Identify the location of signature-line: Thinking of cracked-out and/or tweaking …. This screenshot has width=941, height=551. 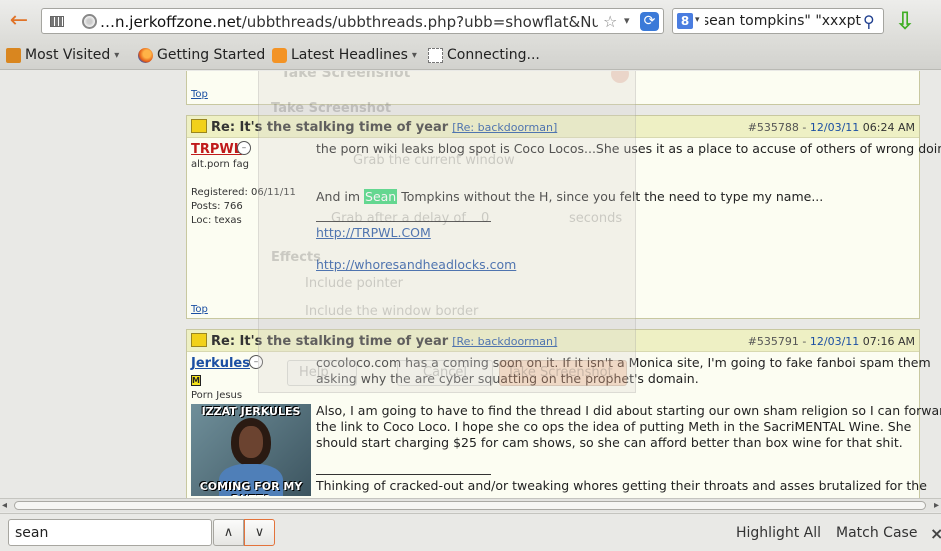
(621, 485).